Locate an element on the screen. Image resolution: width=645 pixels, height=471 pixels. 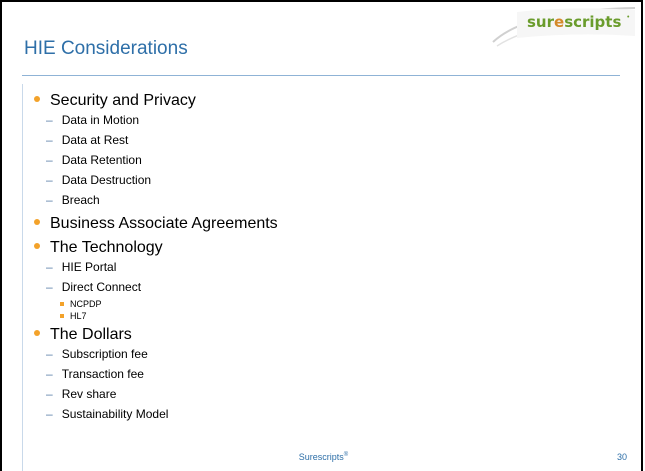
bullet-text: The Dollars is located at coordinates (91, 334).